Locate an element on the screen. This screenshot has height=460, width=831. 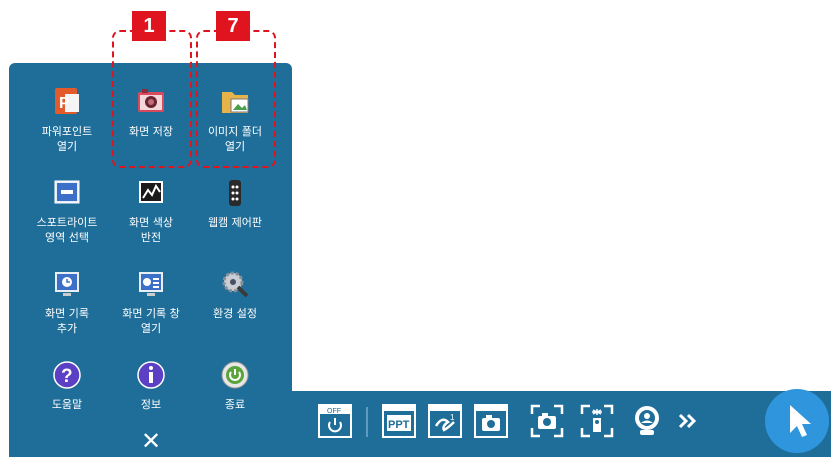
menu-item-label: 스포트라이트 영역 선택 is located at coordinates (67, 230).